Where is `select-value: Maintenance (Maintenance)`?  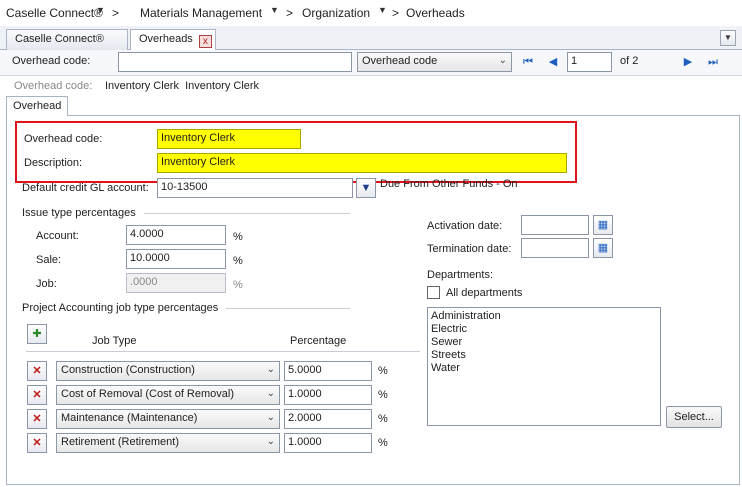 select-value: Maintenance (Maintenance) is located at coordinates (129, 418).